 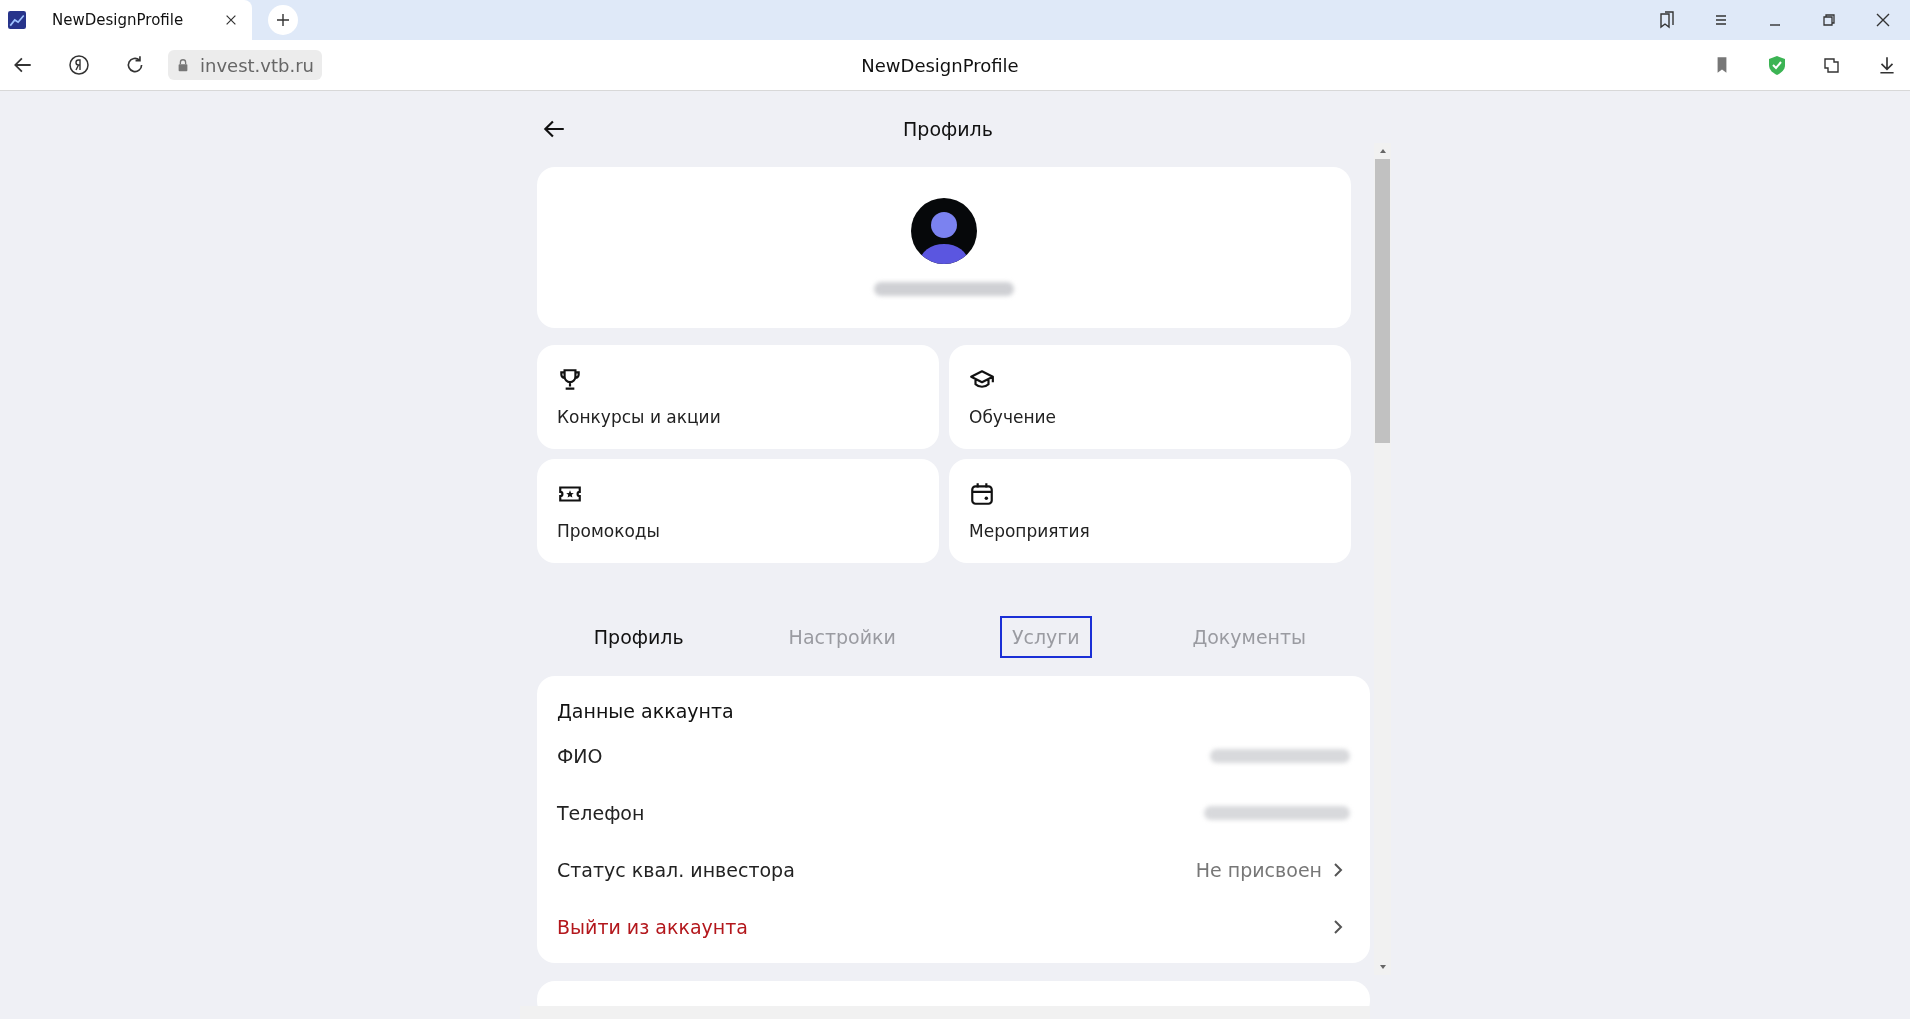 I want to click on scrollbar, so click(x=1382, y=559).